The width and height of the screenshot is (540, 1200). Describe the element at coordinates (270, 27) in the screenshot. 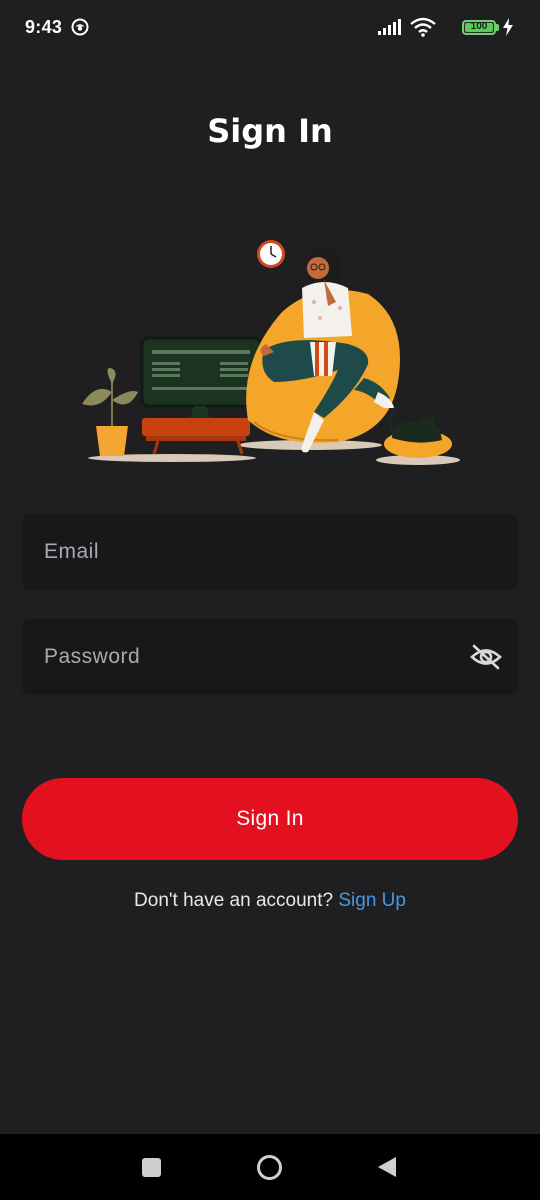

I see `status-bar: 9:43 100` at that location.